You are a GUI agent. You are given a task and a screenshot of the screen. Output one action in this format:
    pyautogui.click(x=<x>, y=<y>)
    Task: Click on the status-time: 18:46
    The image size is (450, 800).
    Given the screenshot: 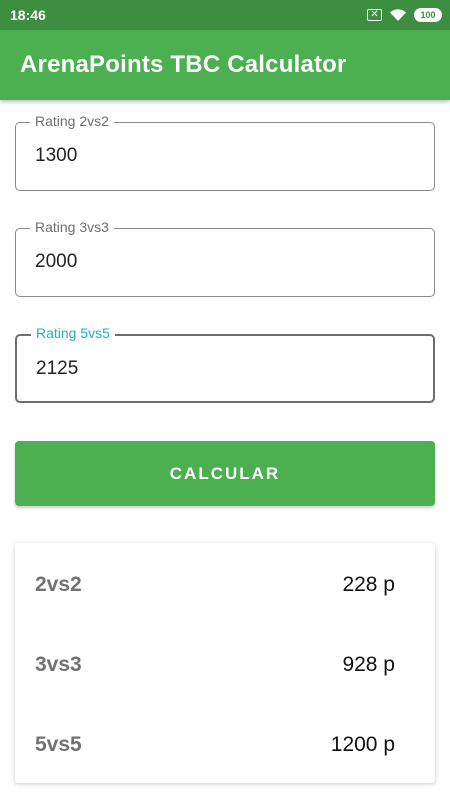 What is the action you would take?
    pyautogui.click(x=28, y=15)
    